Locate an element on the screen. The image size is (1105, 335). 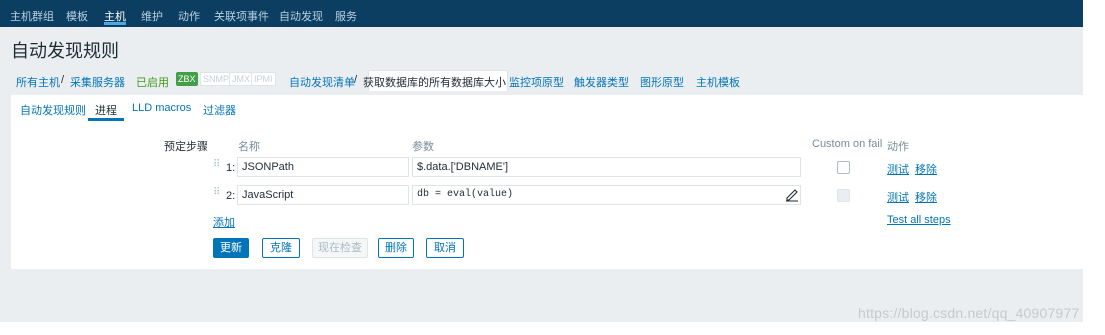
watermark: https://blog.csdn.net/qq_40907977 is located at coordinates (969, 313).